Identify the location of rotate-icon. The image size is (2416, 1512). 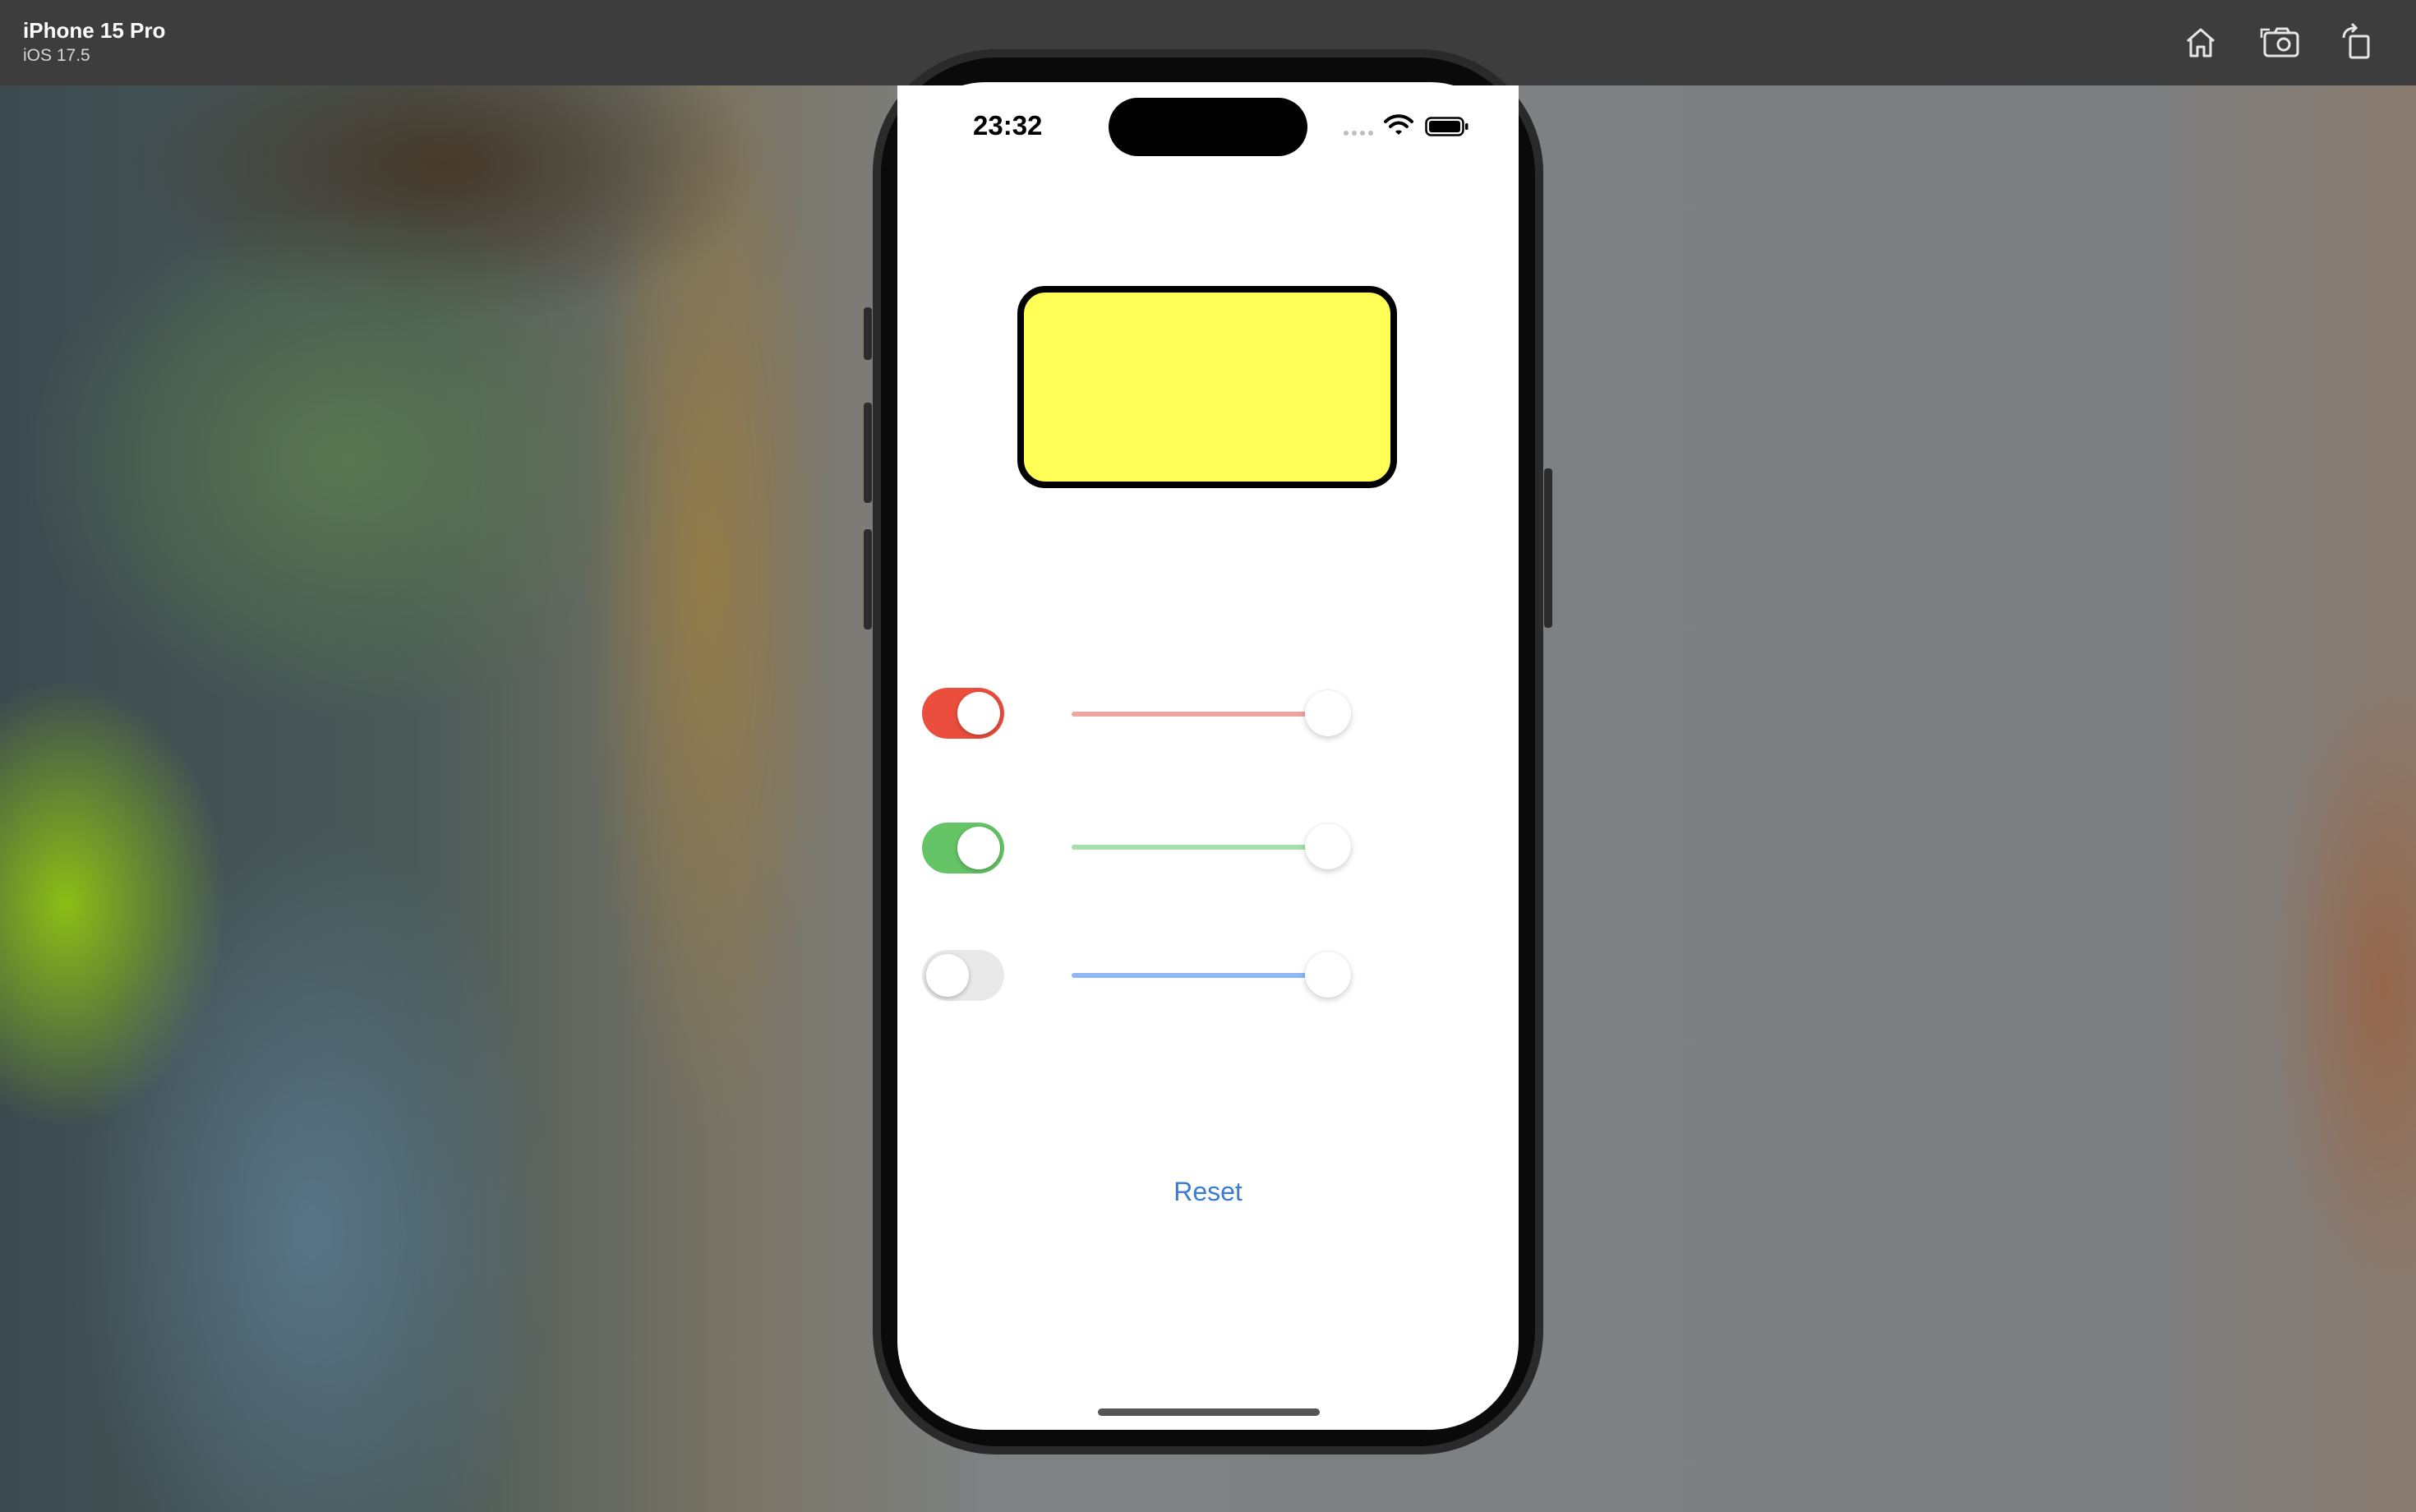
(2356, 42).